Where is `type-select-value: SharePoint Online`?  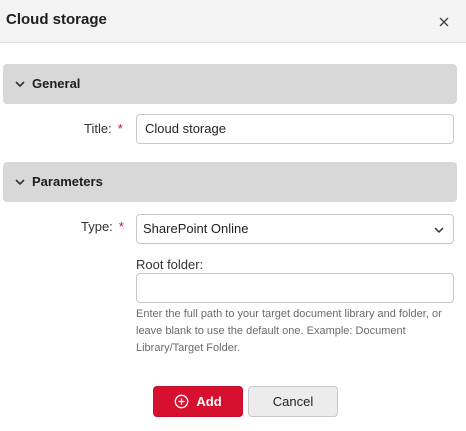
type-select-value: SharePoint Online is located at coordinates (196, 228).